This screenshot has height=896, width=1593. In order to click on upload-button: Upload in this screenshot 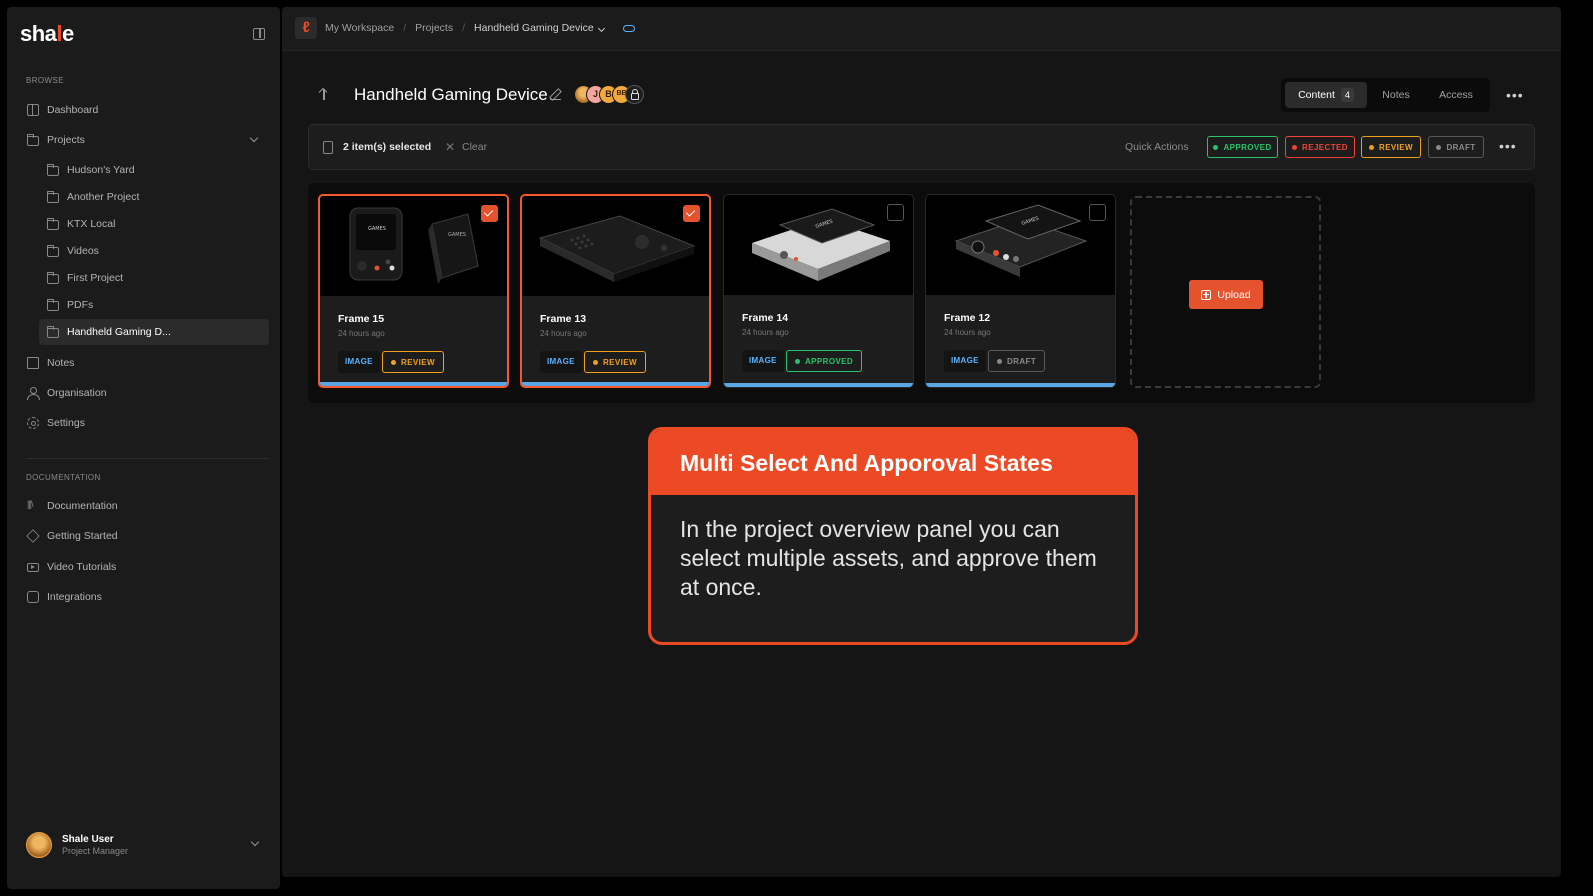, I will do `click(1226, 294)`.